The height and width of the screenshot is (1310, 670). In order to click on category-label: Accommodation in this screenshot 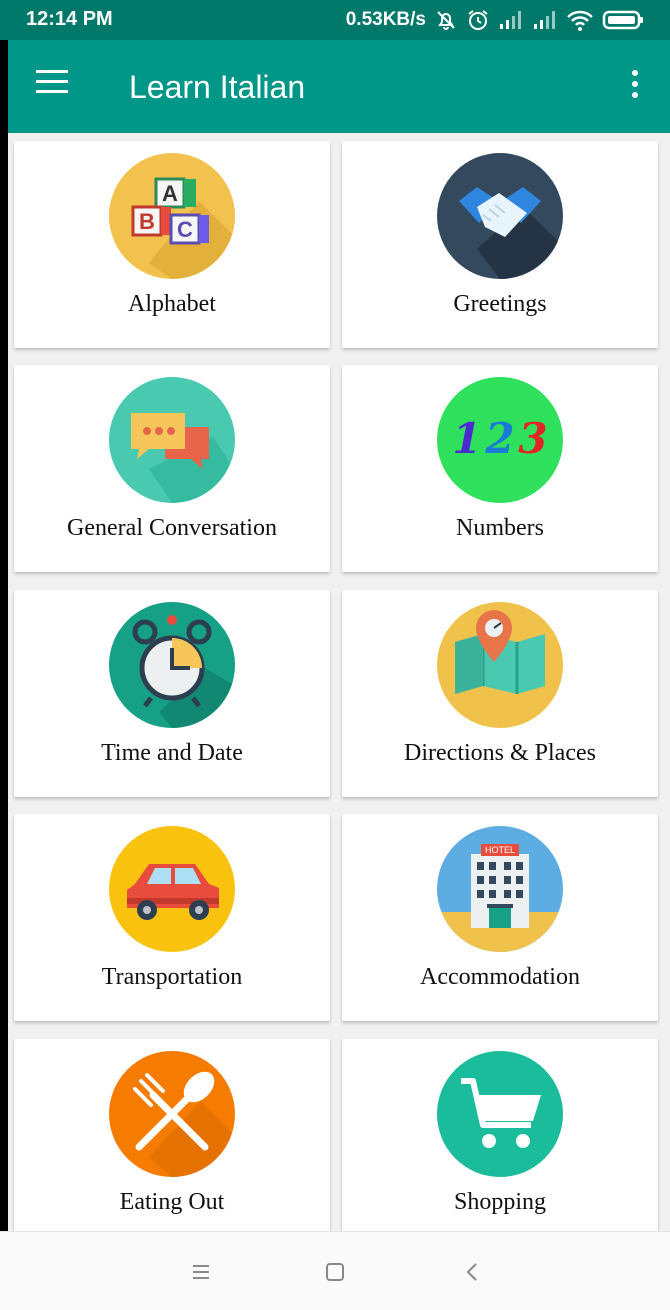, I will do `click(500, 977)`.